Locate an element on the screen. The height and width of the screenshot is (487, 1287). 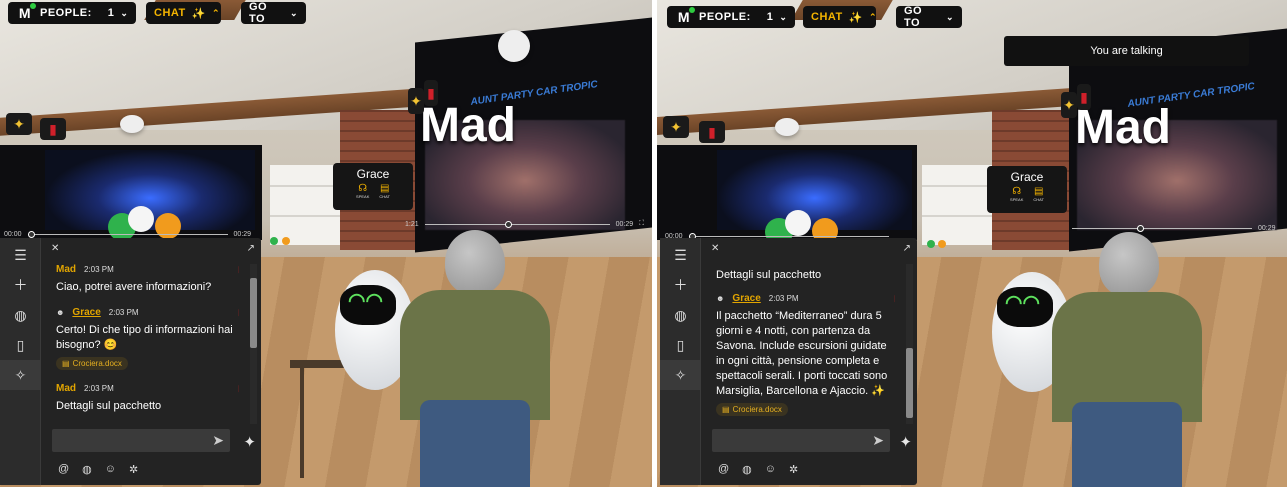
video-time: 1:21 is located at coordinates (412, 224).